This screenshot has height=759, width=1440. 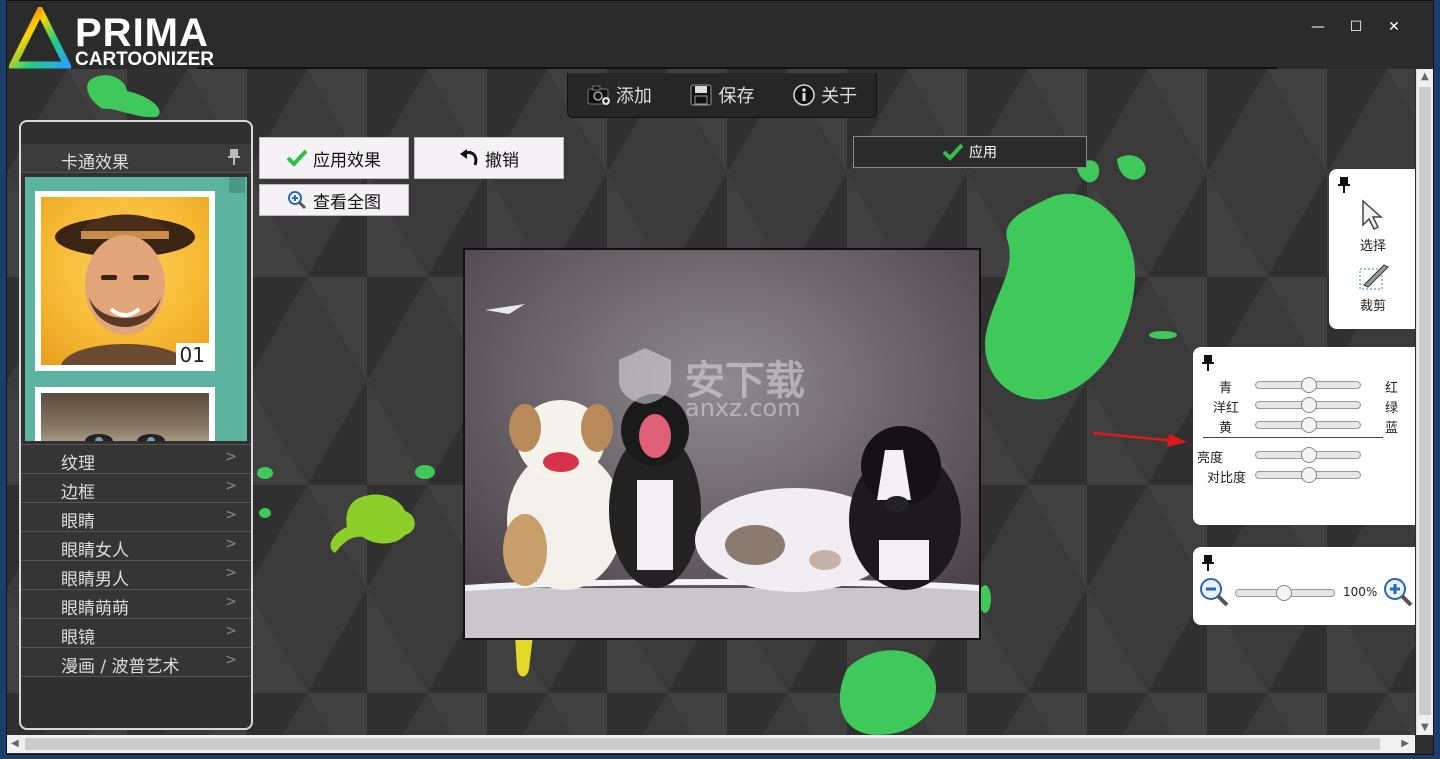 What do you see at coordinates (95, 580) in the screenshot?
I see `category-label: 眼睛男人` at bounding box center [95, 580].